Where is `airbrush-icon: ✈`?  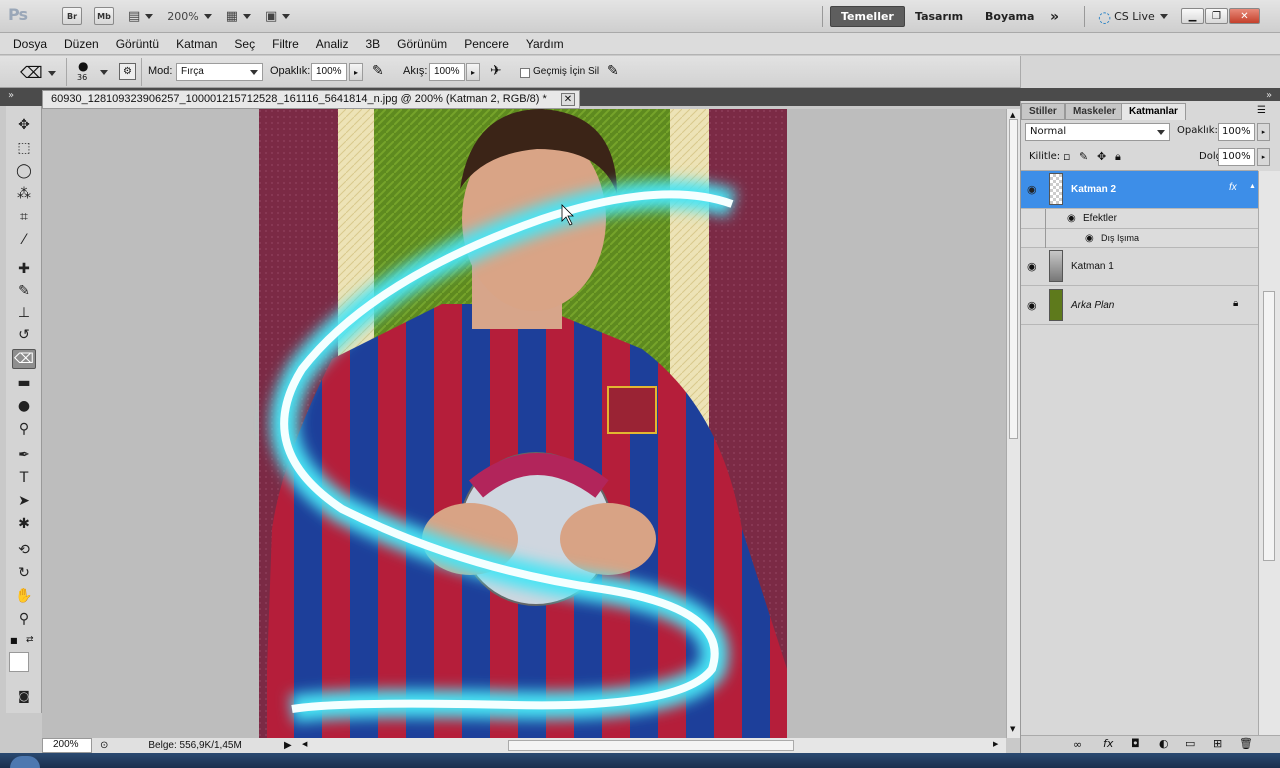
airbrush-icon: ✈ is located at coordinates (496, 71).